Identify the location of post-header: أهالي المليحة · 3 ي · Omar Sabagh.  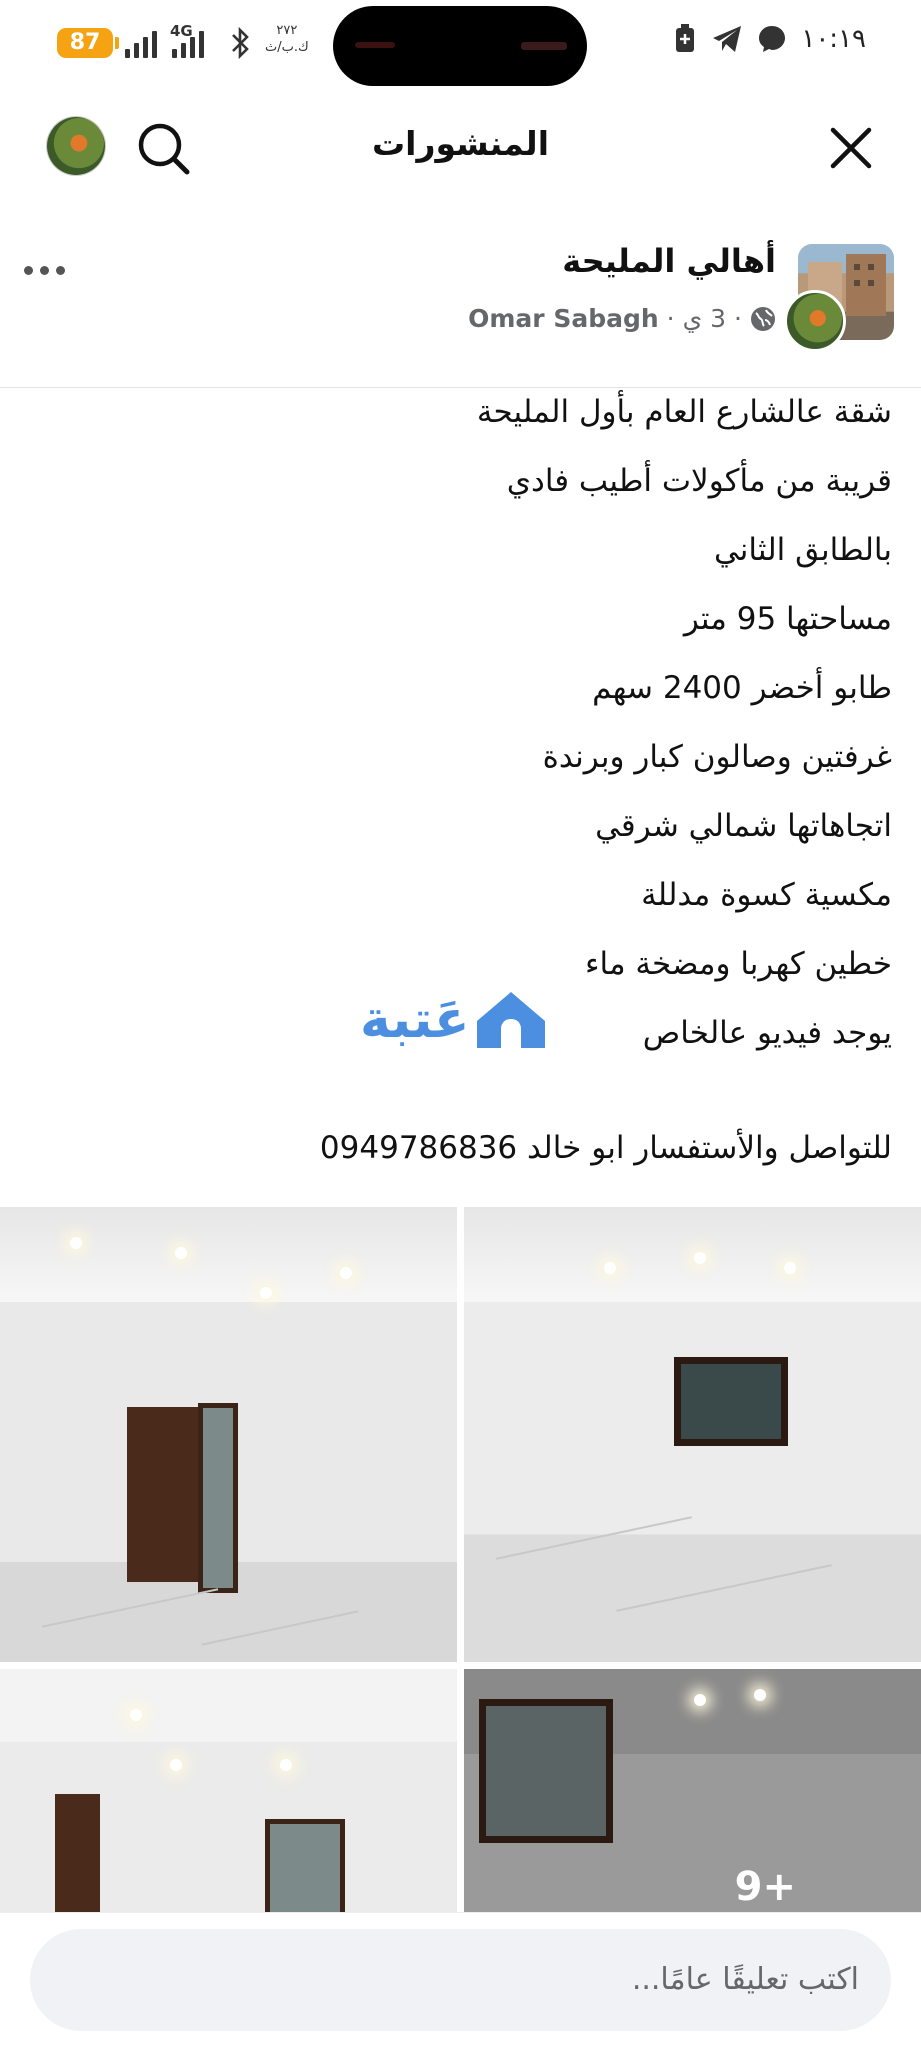
(460, 295).